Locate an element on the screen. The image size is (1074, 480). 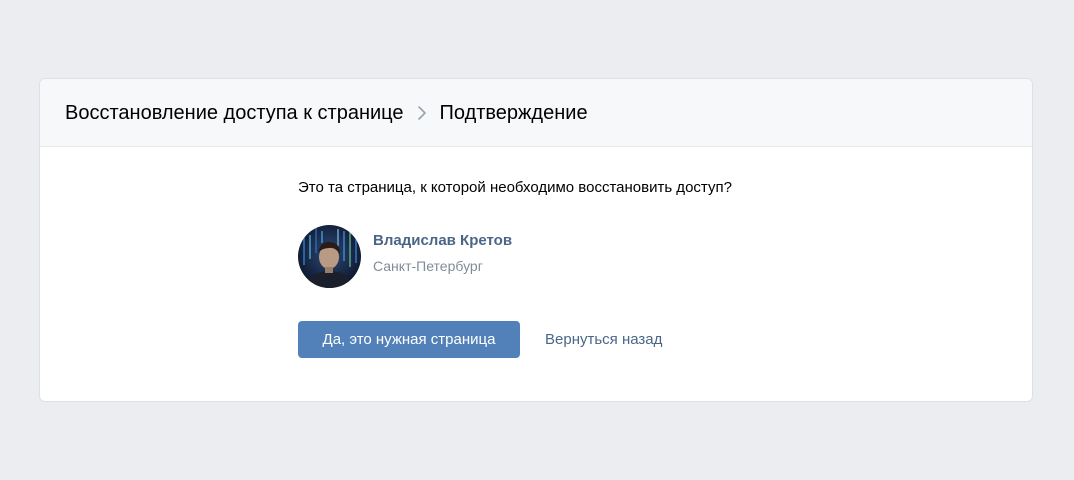
profile-name-link: Владислав Кретов is located at coordinates (442, 241).